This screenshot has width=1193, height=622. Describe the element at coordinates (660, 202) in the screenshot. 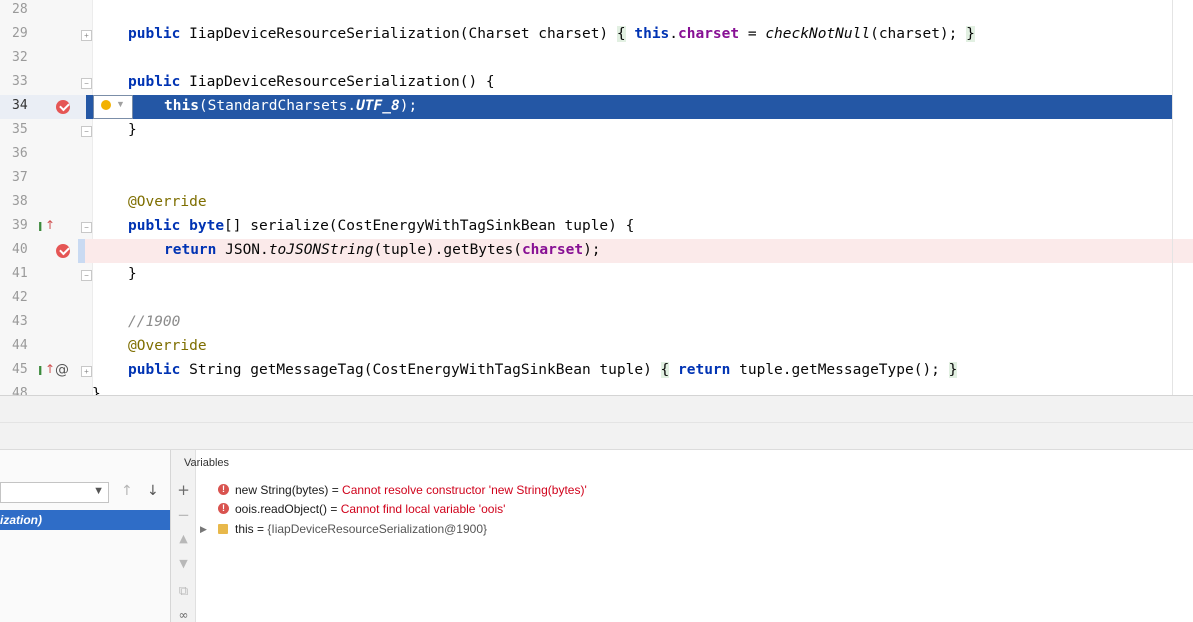

I see `code-line-38: @Override` at that location.